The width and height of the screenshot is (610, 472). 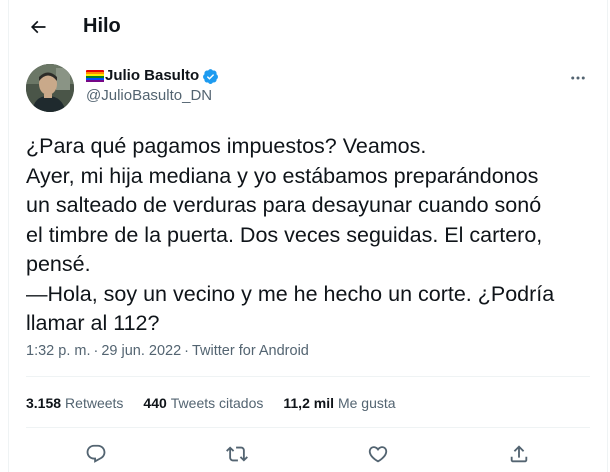 I want to click on more-dots-icon, so click(x=578, y=78).